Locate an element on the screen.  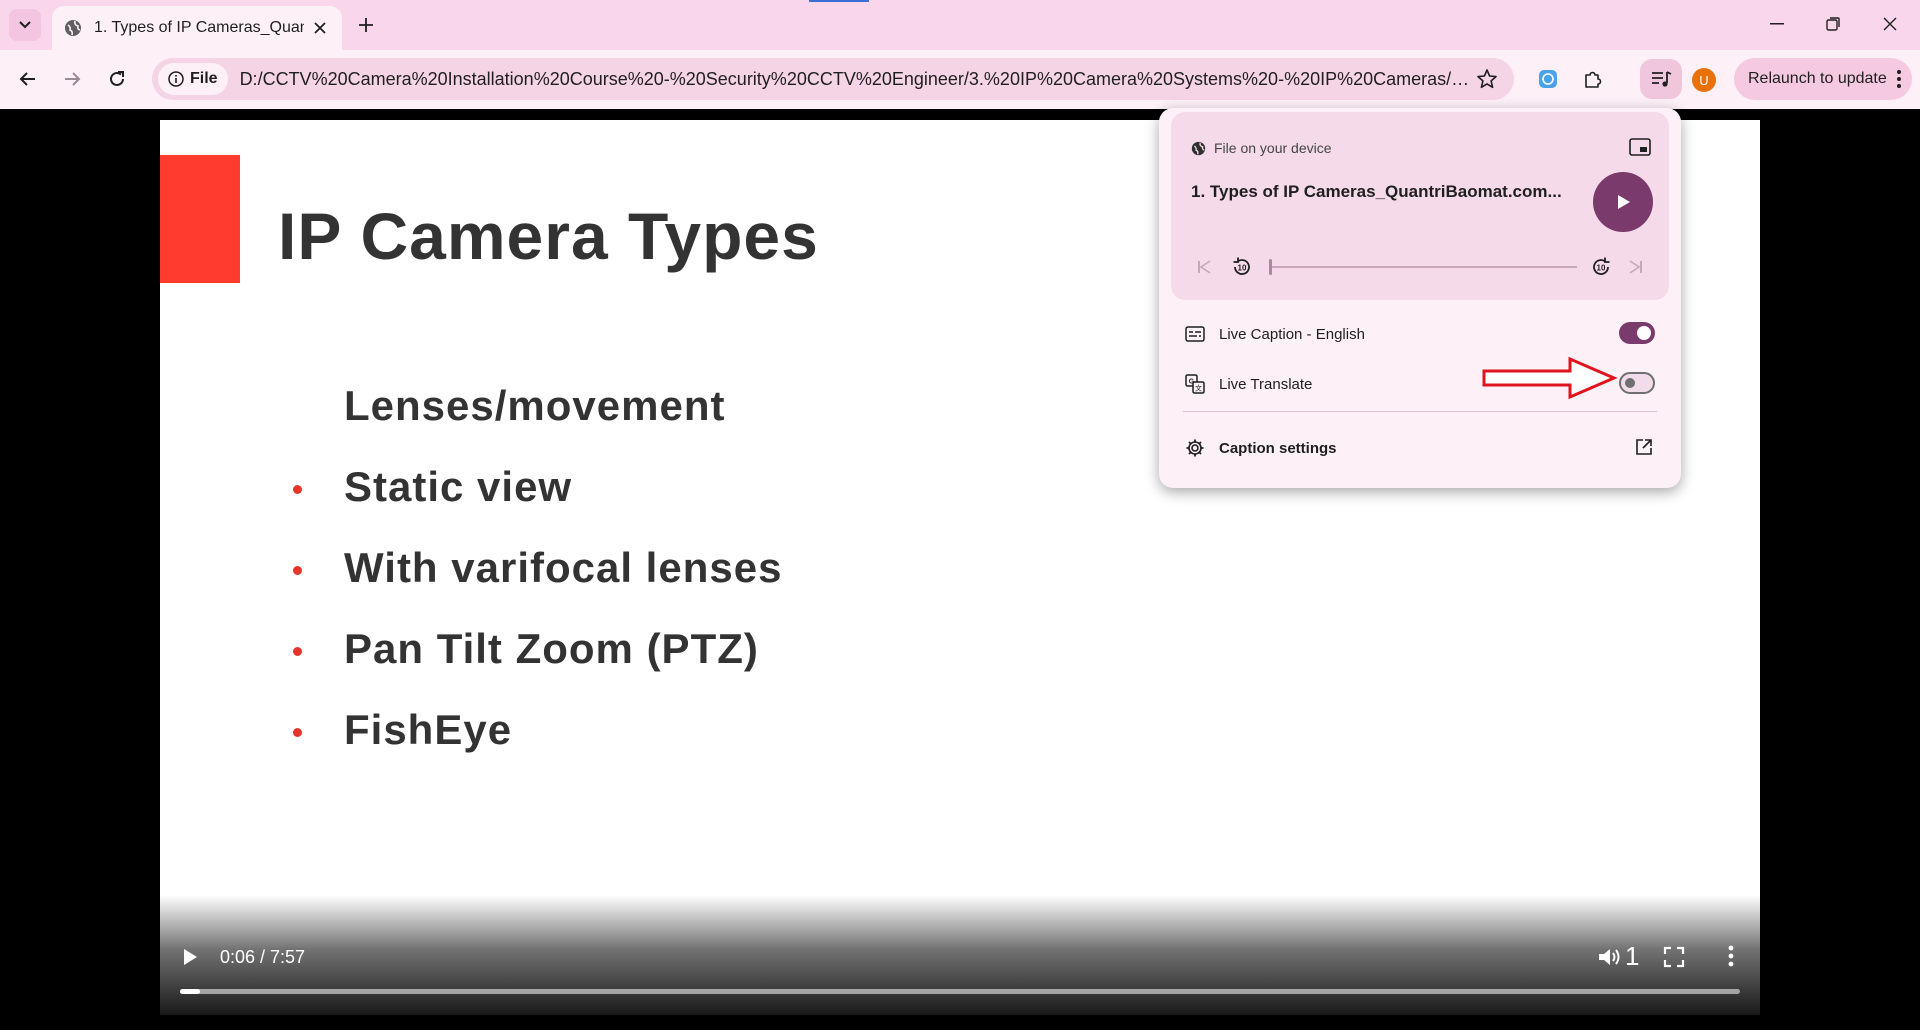
minimize-button is located at coordinates (1777, 24).